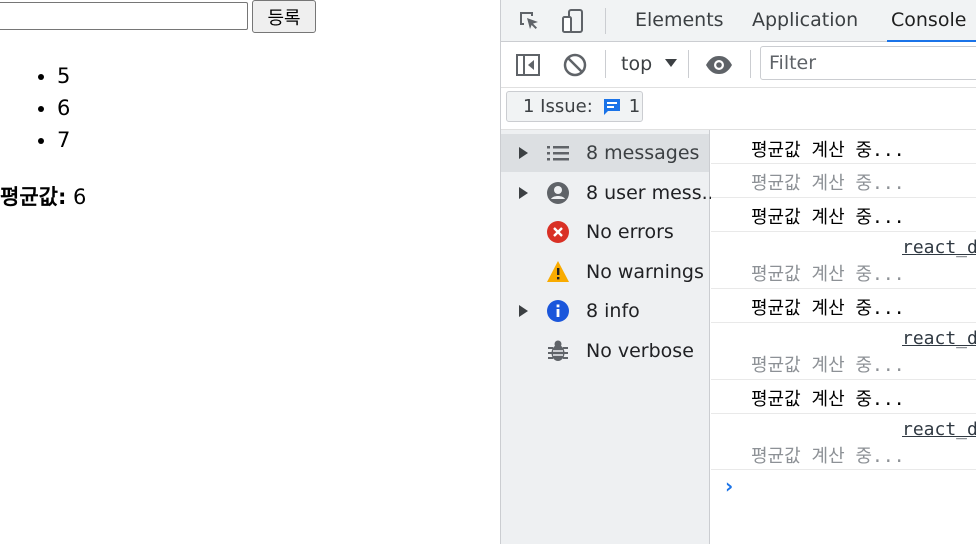 This screenshot has height=544, width=976. I want to click on tab-console: Console, so click(931, 21).